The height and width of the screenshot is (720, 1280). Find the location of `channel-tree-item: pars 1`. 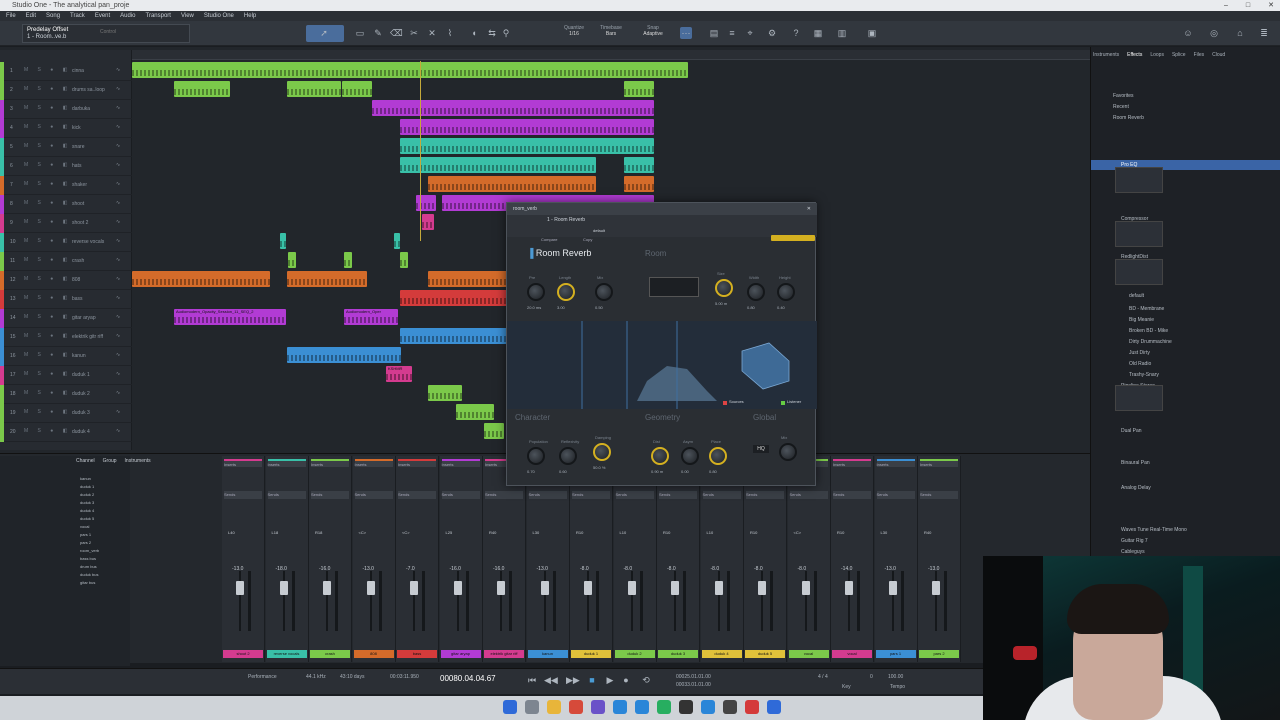

channel-tree-item: pars 1 is located at coordinates (85, 534).